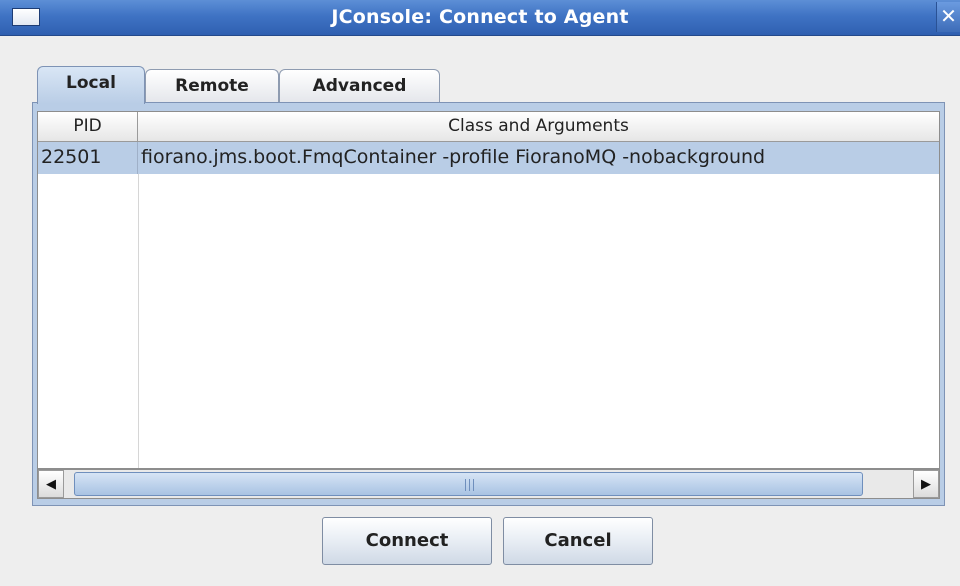 This screenshot has width=960, height=586. What do you see at coordinates (138, 321) in the screenshot?
I see `column-divider` at bounding box center [138, 321].